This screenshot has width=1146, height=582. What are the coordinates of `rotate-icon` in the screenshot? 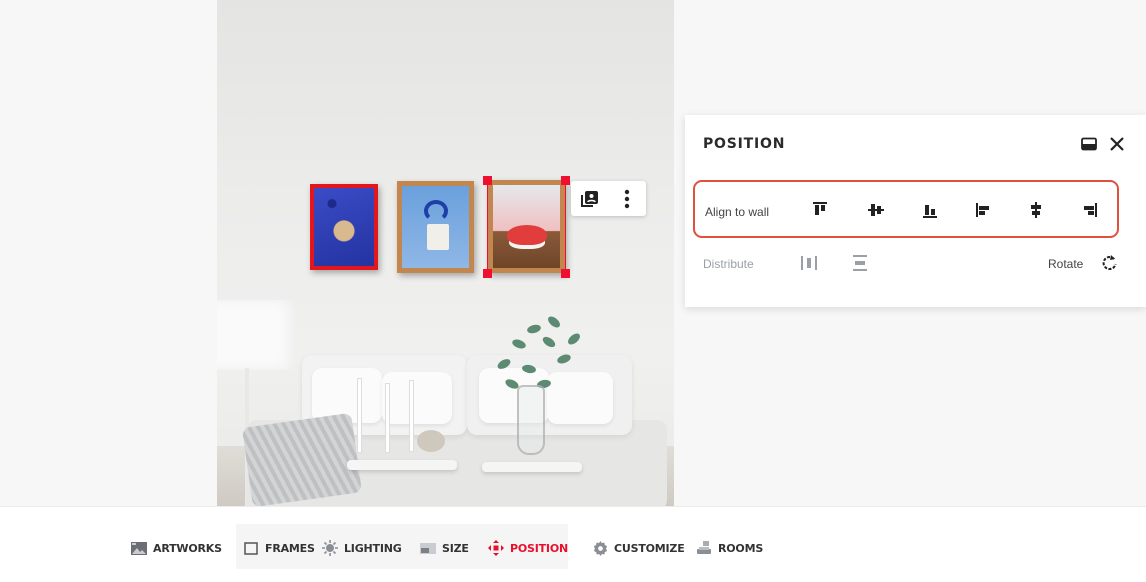 It's located at (1109, 263).